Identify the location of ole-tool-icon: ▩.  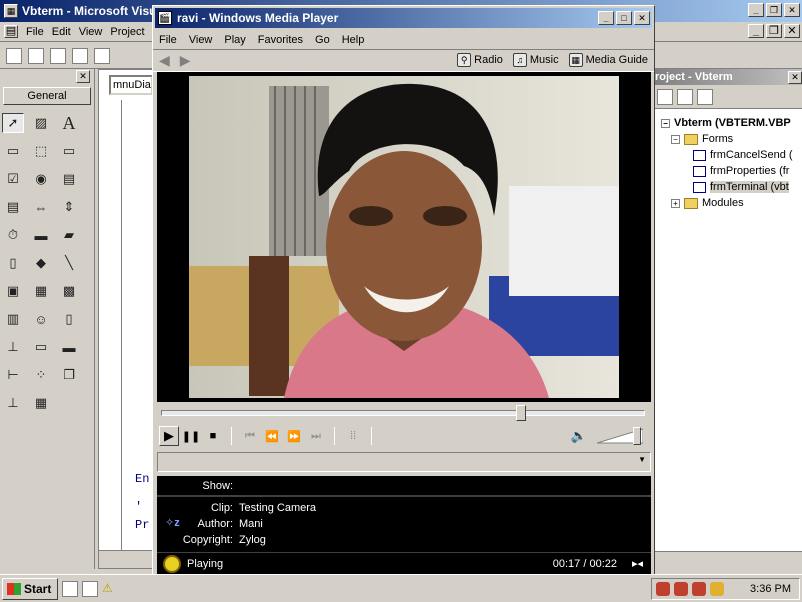
(69, 291).